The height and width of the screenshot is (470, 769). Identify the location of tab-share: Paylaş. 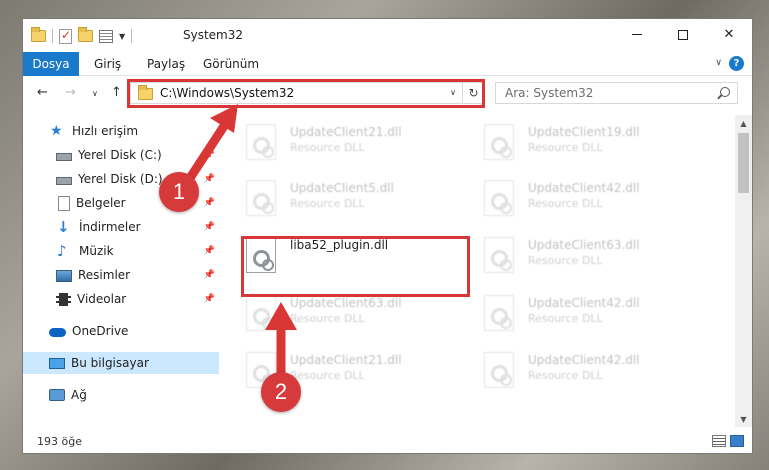
(166, 64).